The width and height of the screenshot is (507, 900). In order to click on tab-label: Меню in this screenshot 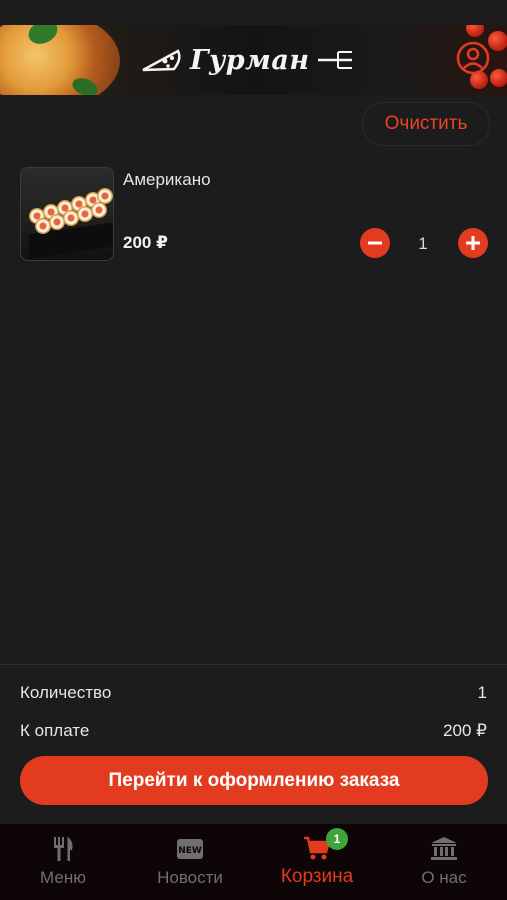, I will do `click(63, 877)`.